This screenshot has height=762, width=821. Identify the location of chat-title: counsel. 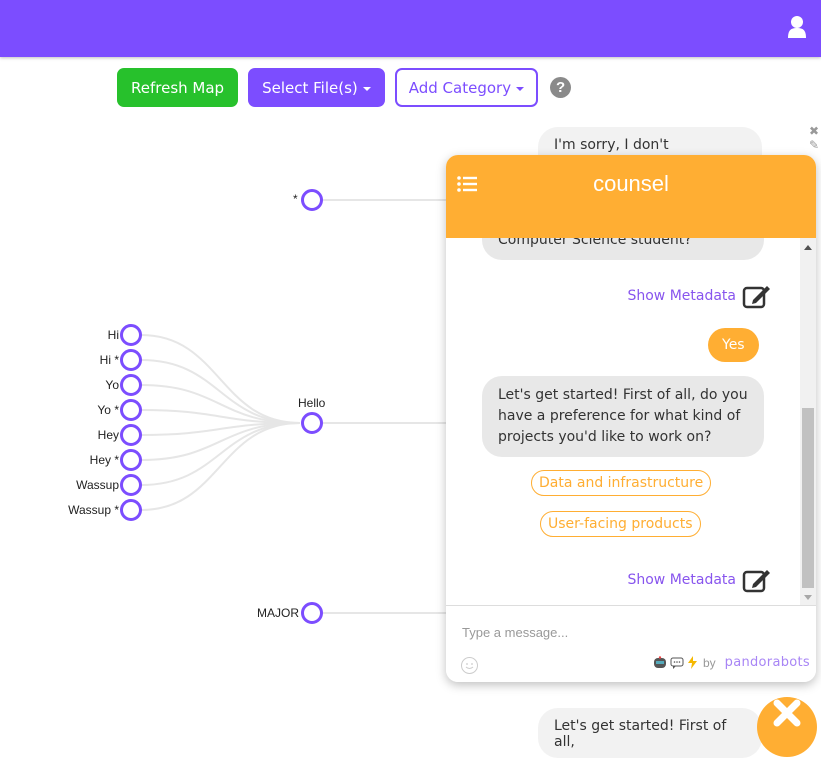
(631, 183).